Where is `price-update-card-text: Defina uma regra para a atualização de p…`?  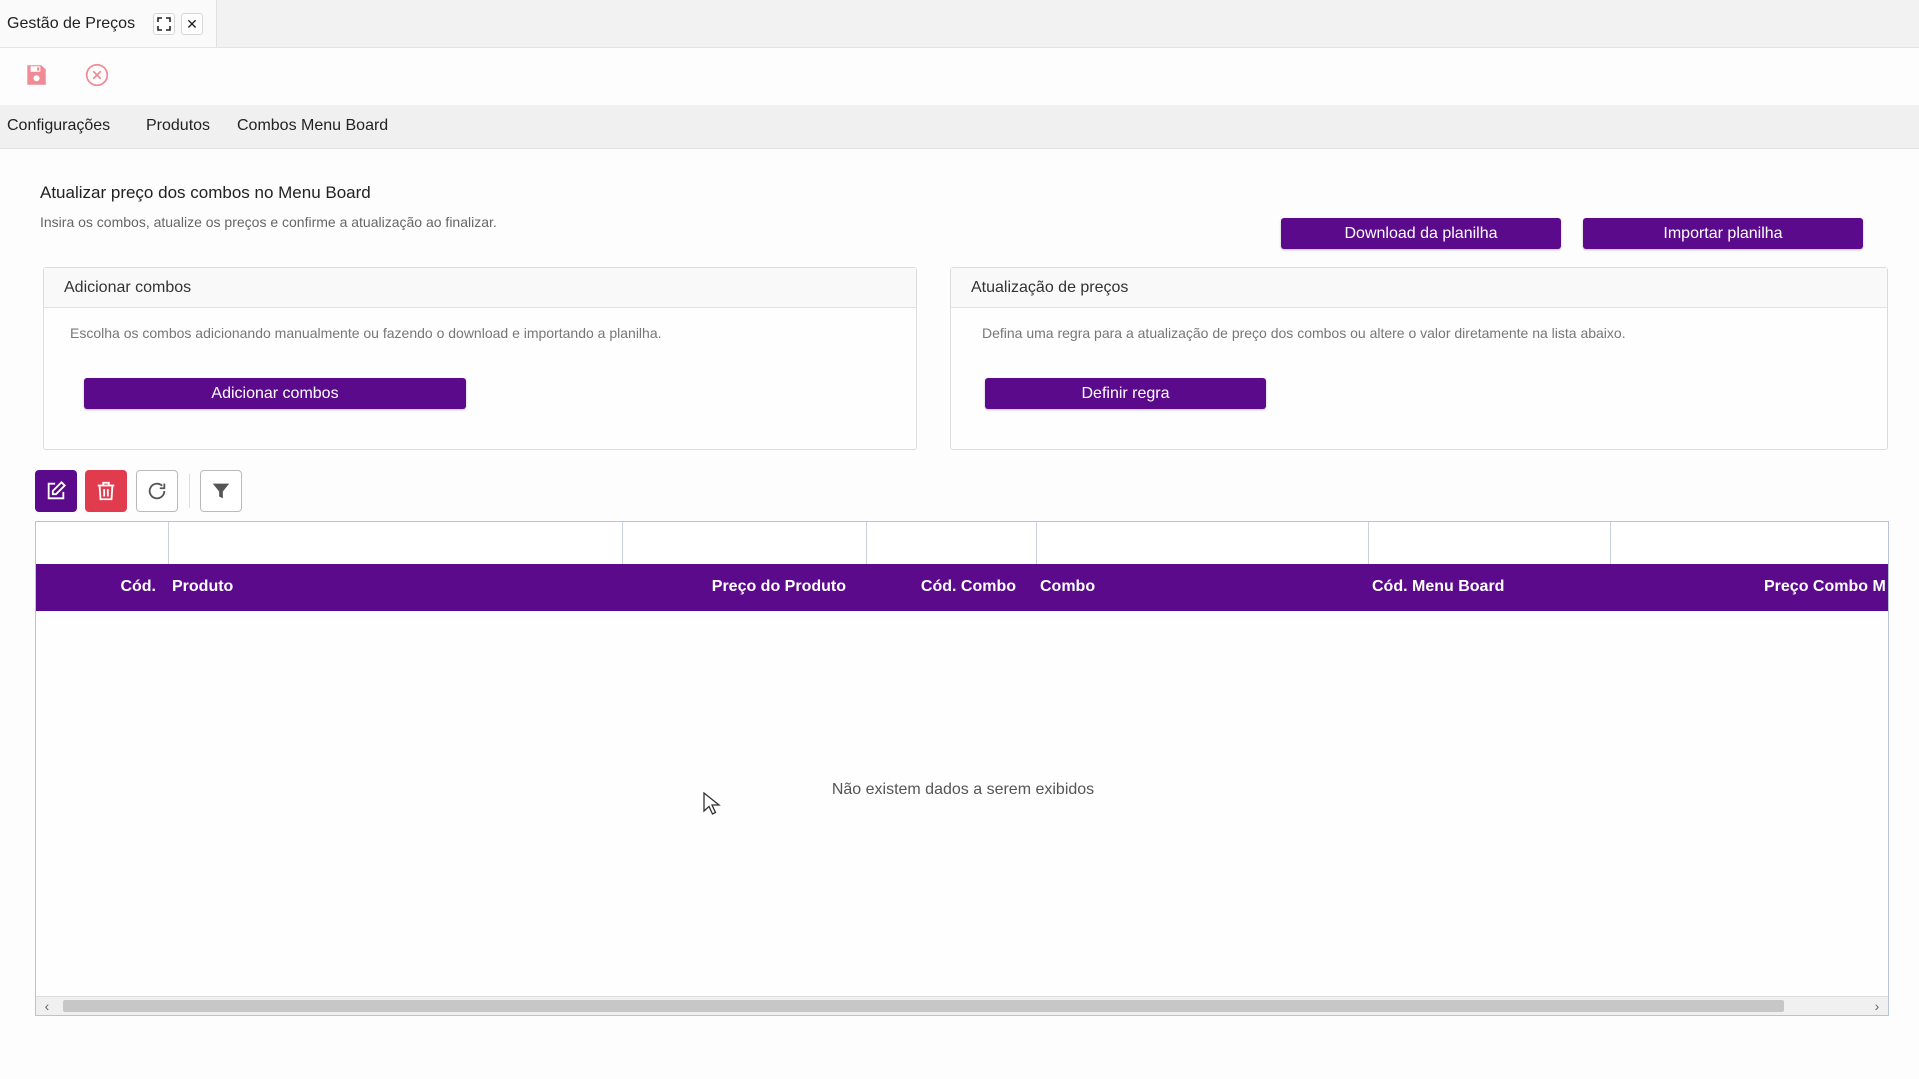 price-update-card-text: Defina uma regra para a atualização de p… is located at coordinates (1304, 333).